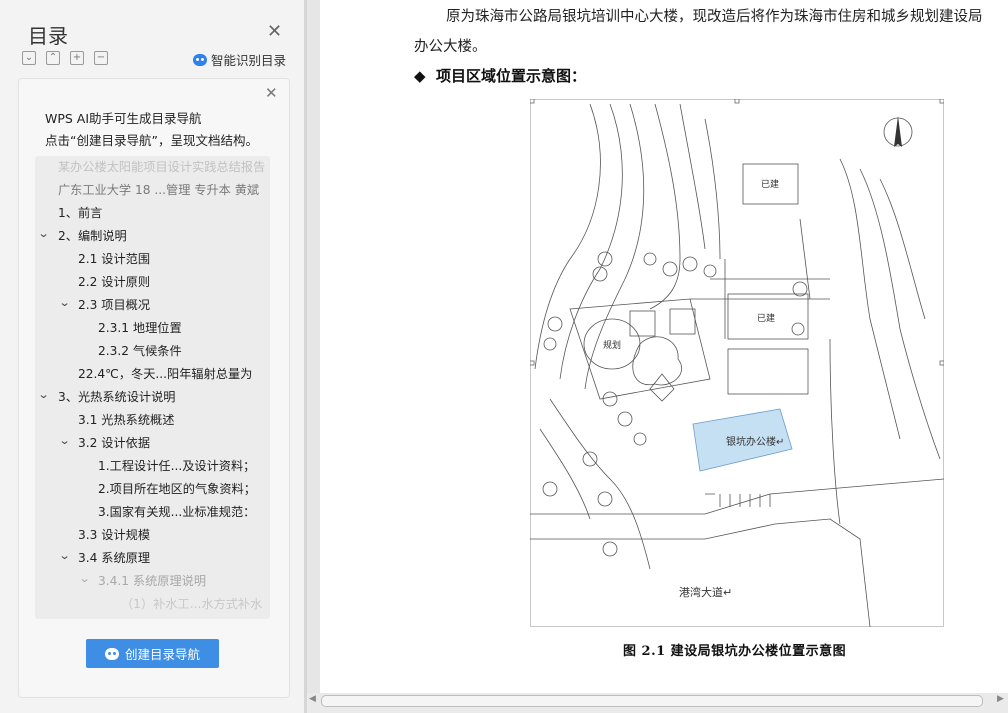 This screenshot has width=1008, height=713. What do you see at coordinates (768, 371) in the screenshot?
I see `built-block` at bounding box center [768, 371].